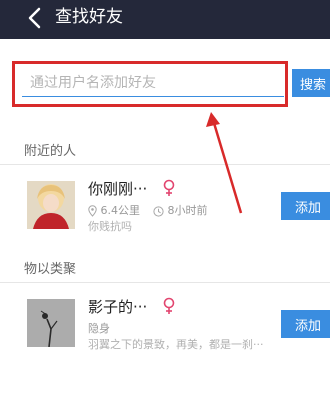  What do you see at coordinates (120, 210) in the screenshot?
I see `distance-text: 6.4公里` at bounding box center [120, 210].